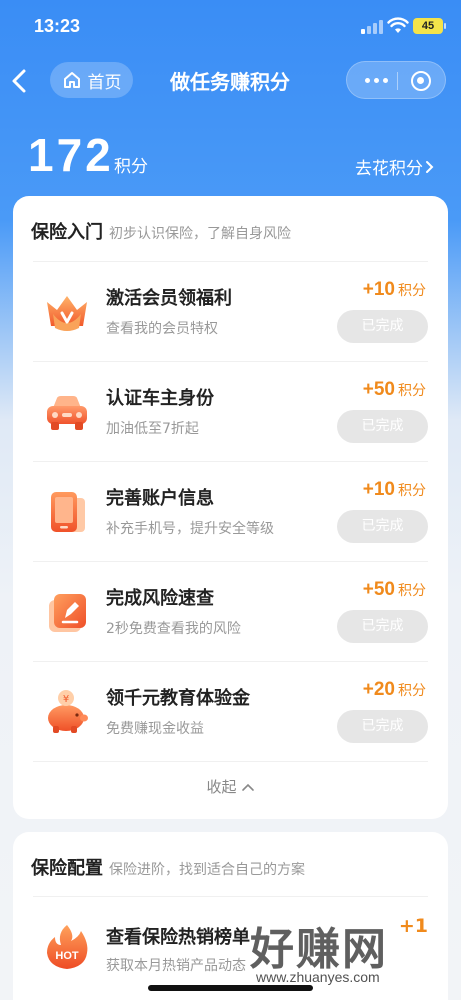 The image size is (461, 1000). I want to click on divider, so click(230, 761).